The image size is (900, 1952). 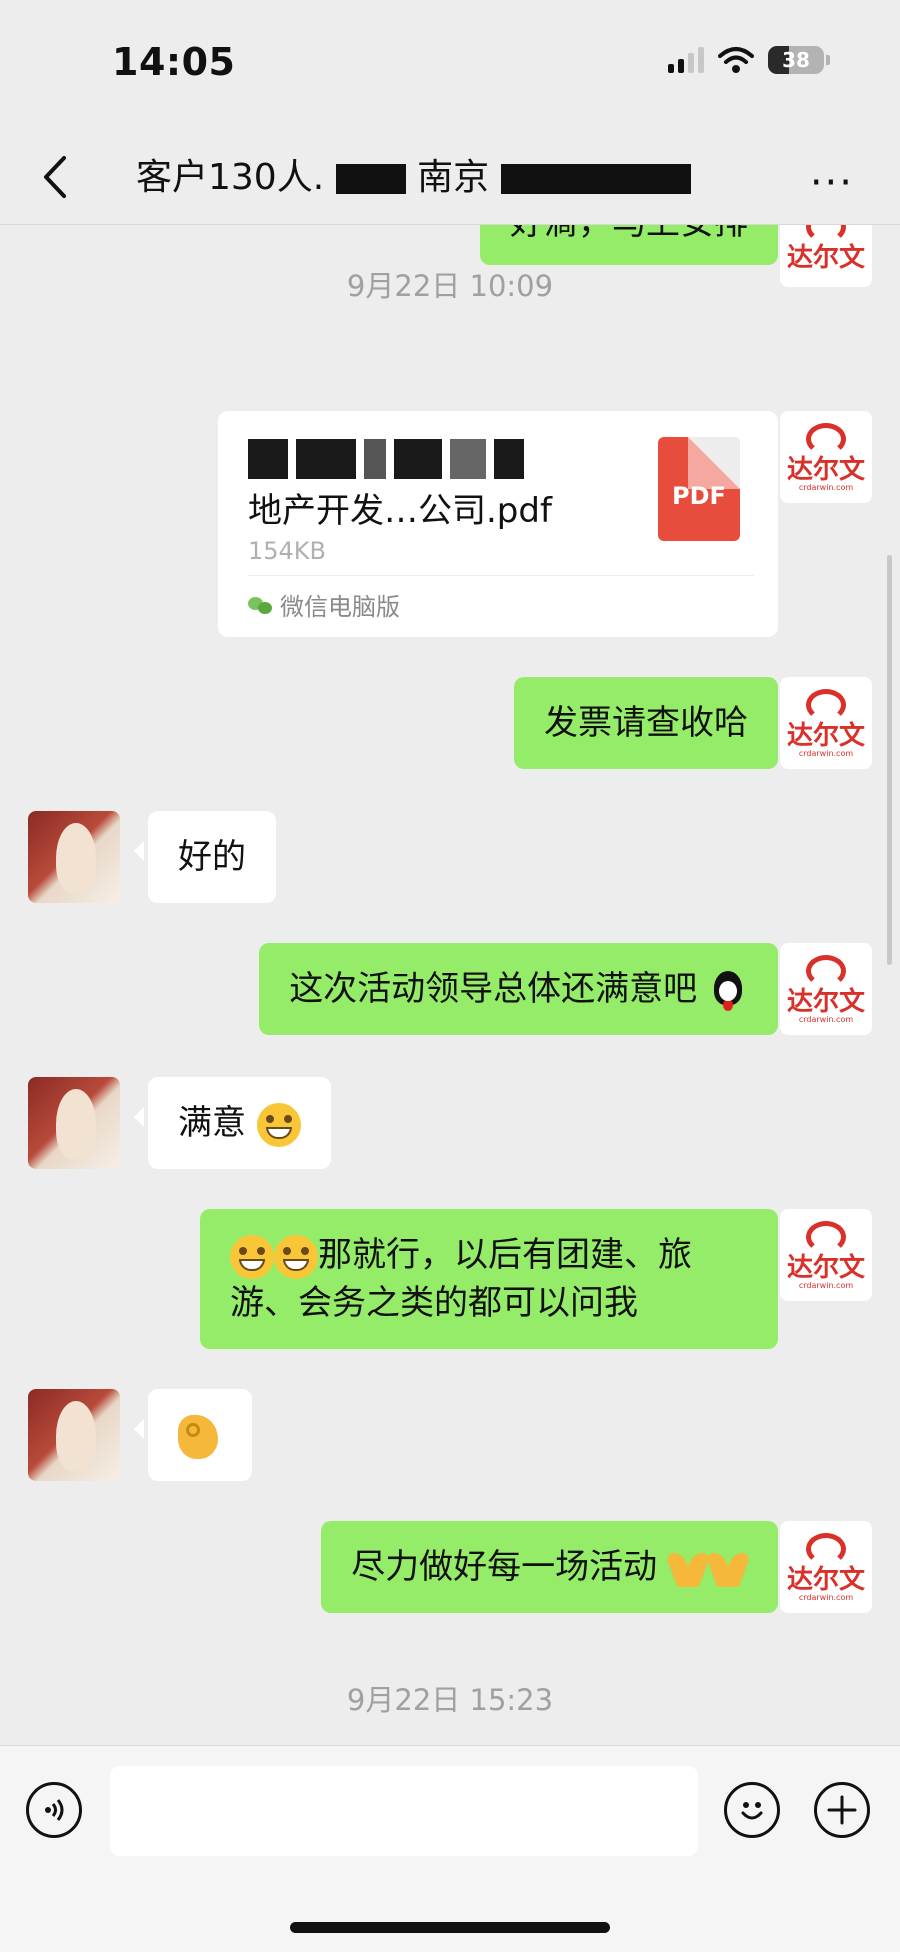 I want to click on message-bubble-mine: 那就行，以后有团建、旅游、会务之类的都可以问我, so click(x=496, y=1279).